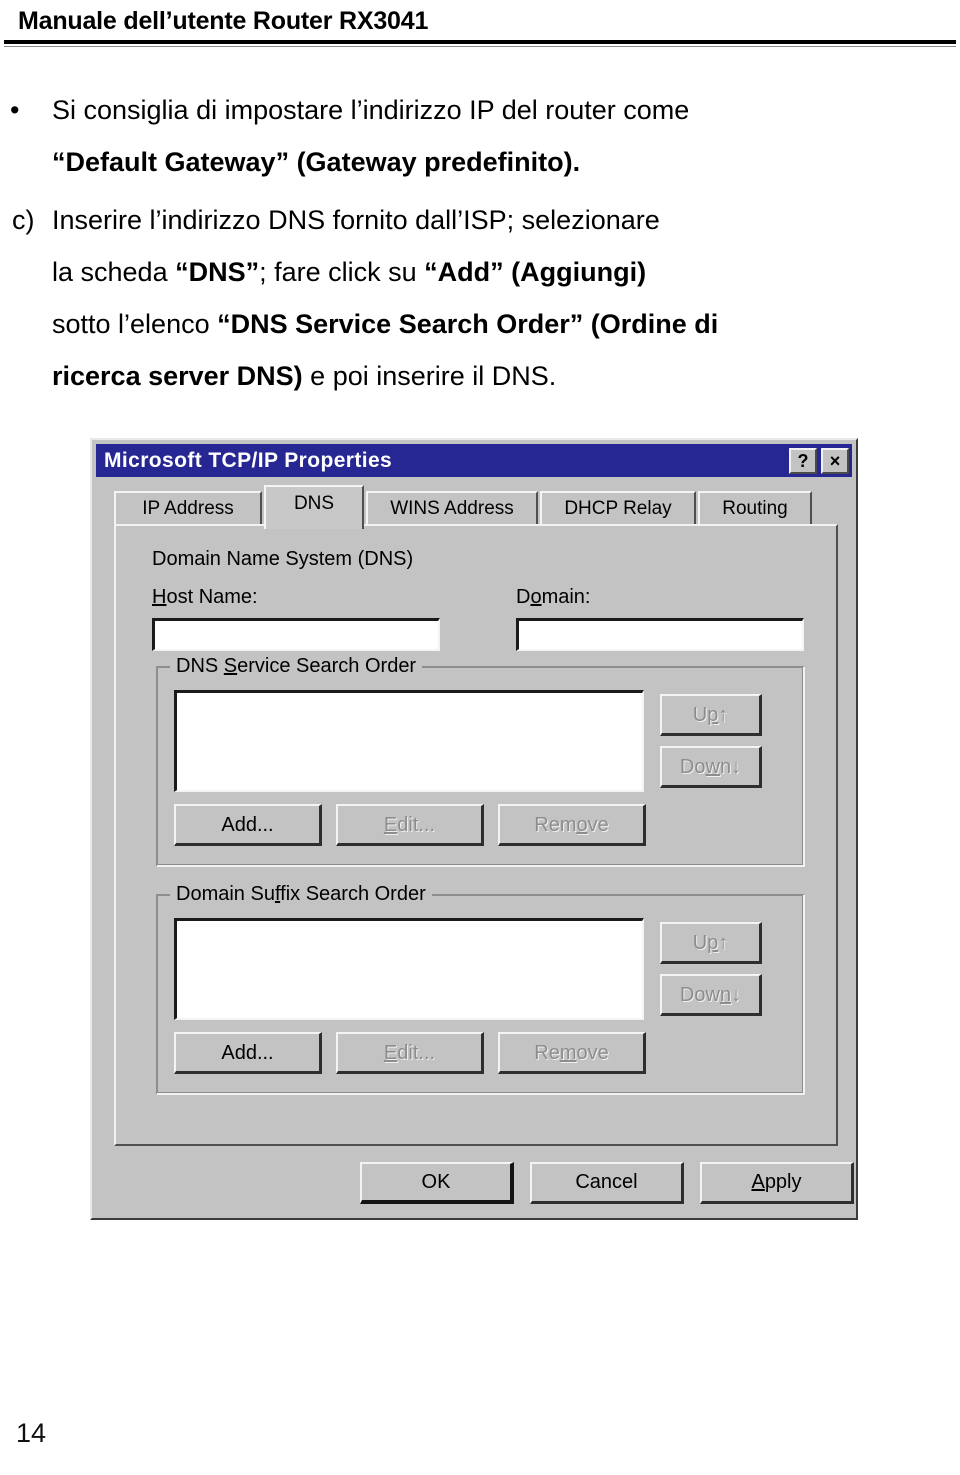 The height and width of the screenshot is (1475, 960). I want to click on header-divider-thin, so click(480, 46).